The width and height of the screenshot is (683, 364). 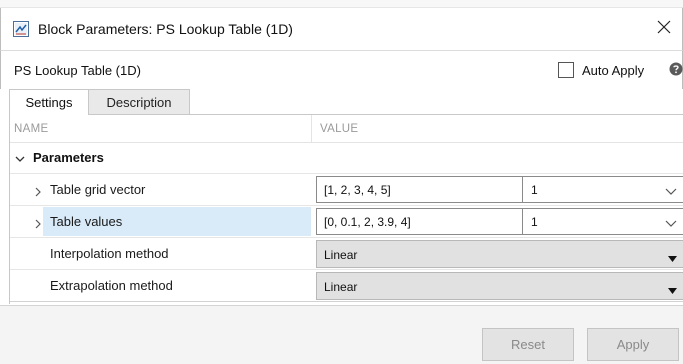 I want to click on param-label: Extrapolation method, so click(x=111, y=285).